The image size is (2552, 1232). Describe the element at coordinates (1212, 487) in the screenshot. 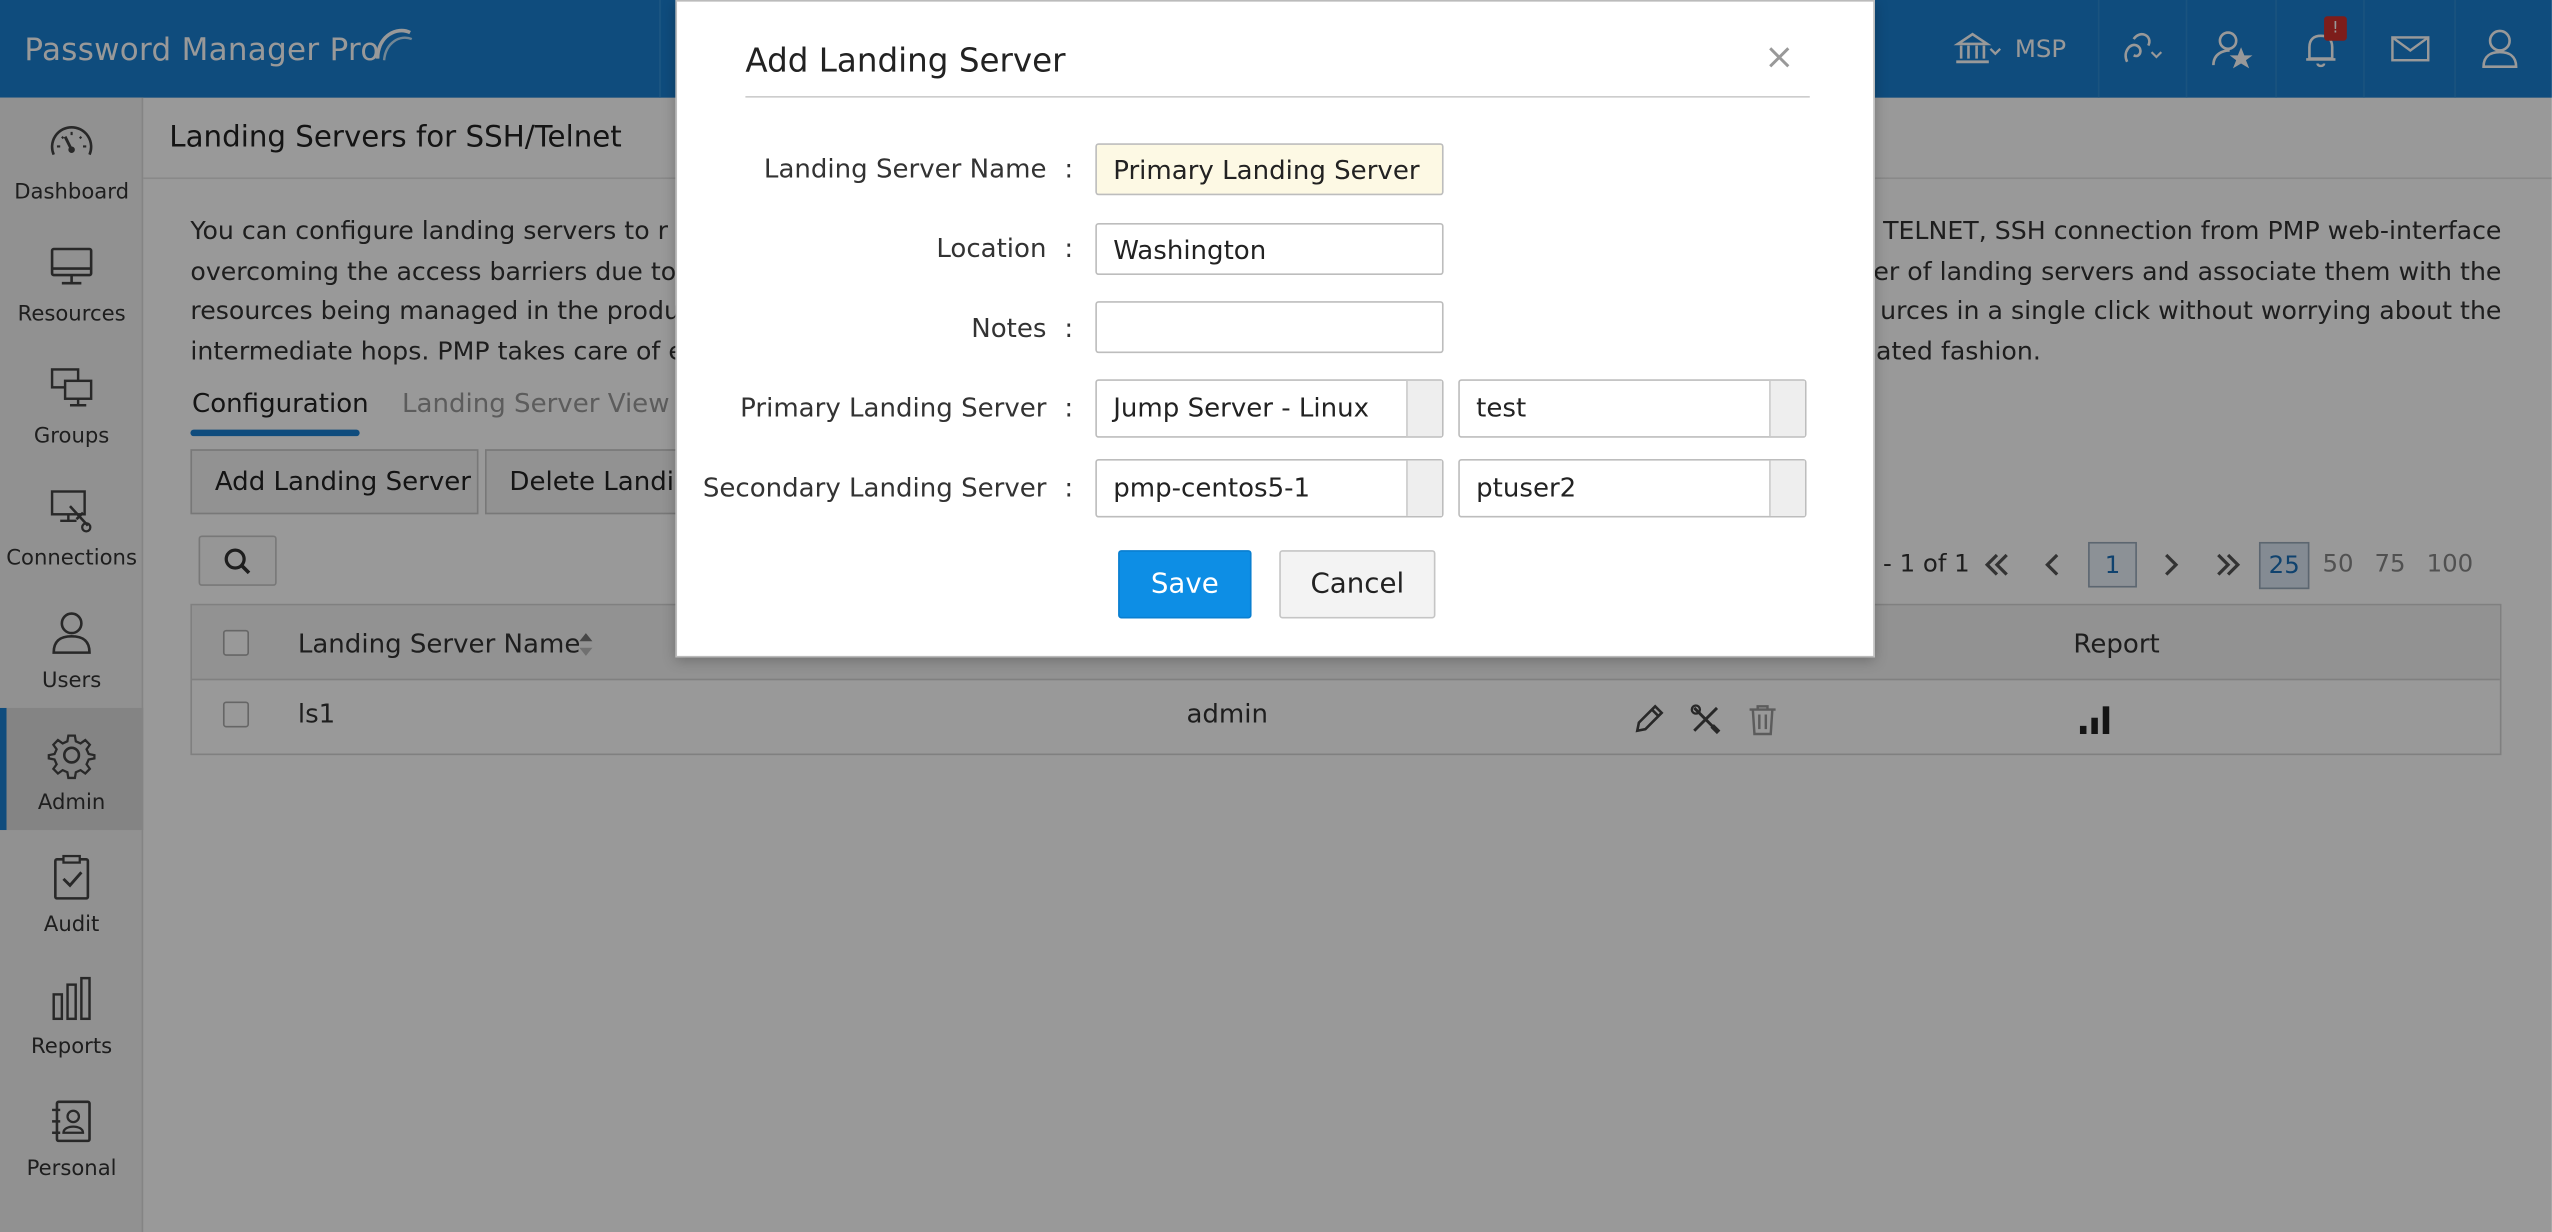

I see `secondary-server-value: pmp-centos5-1` at that location.